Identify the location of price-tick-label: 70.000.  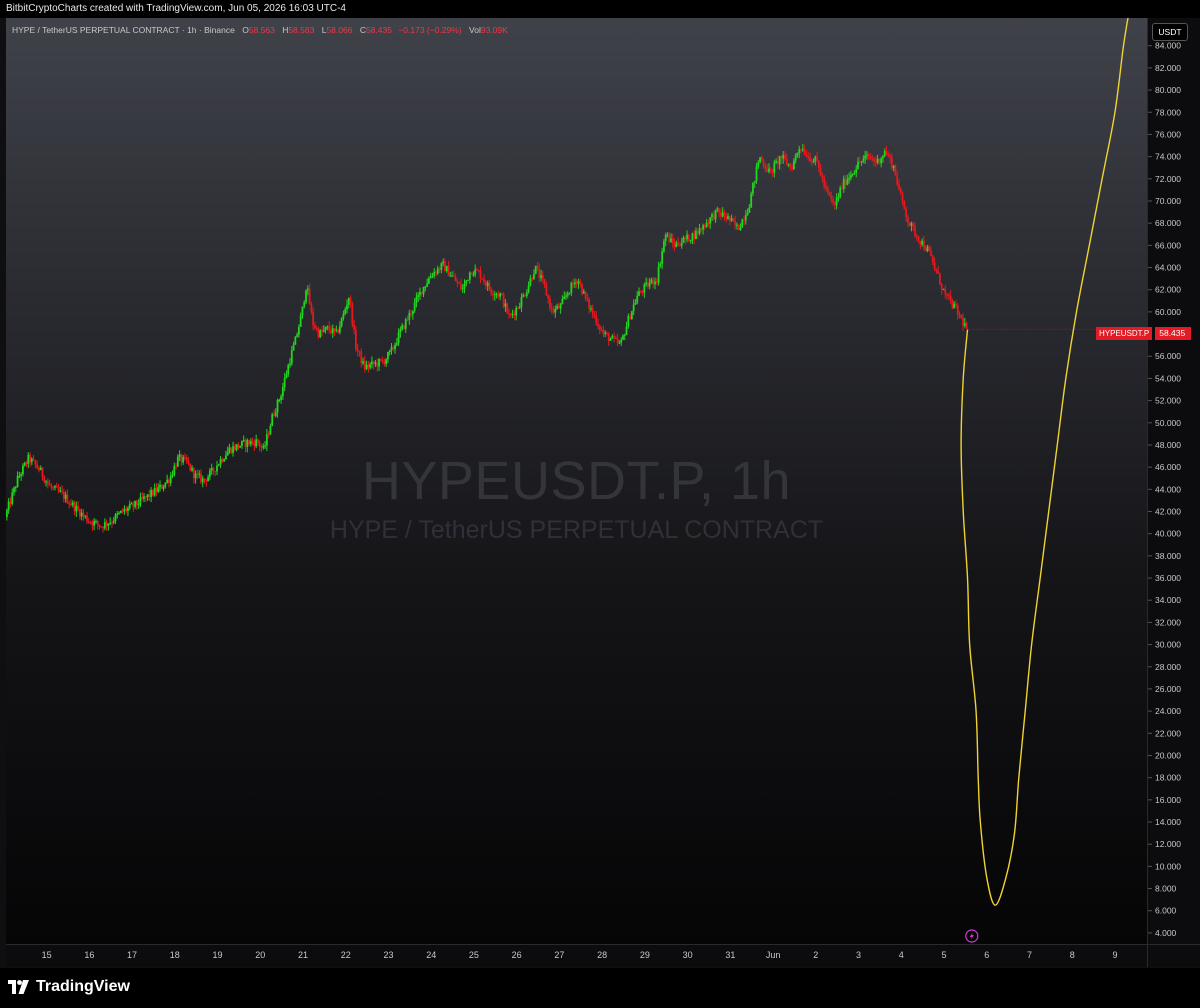
(1168, 201).